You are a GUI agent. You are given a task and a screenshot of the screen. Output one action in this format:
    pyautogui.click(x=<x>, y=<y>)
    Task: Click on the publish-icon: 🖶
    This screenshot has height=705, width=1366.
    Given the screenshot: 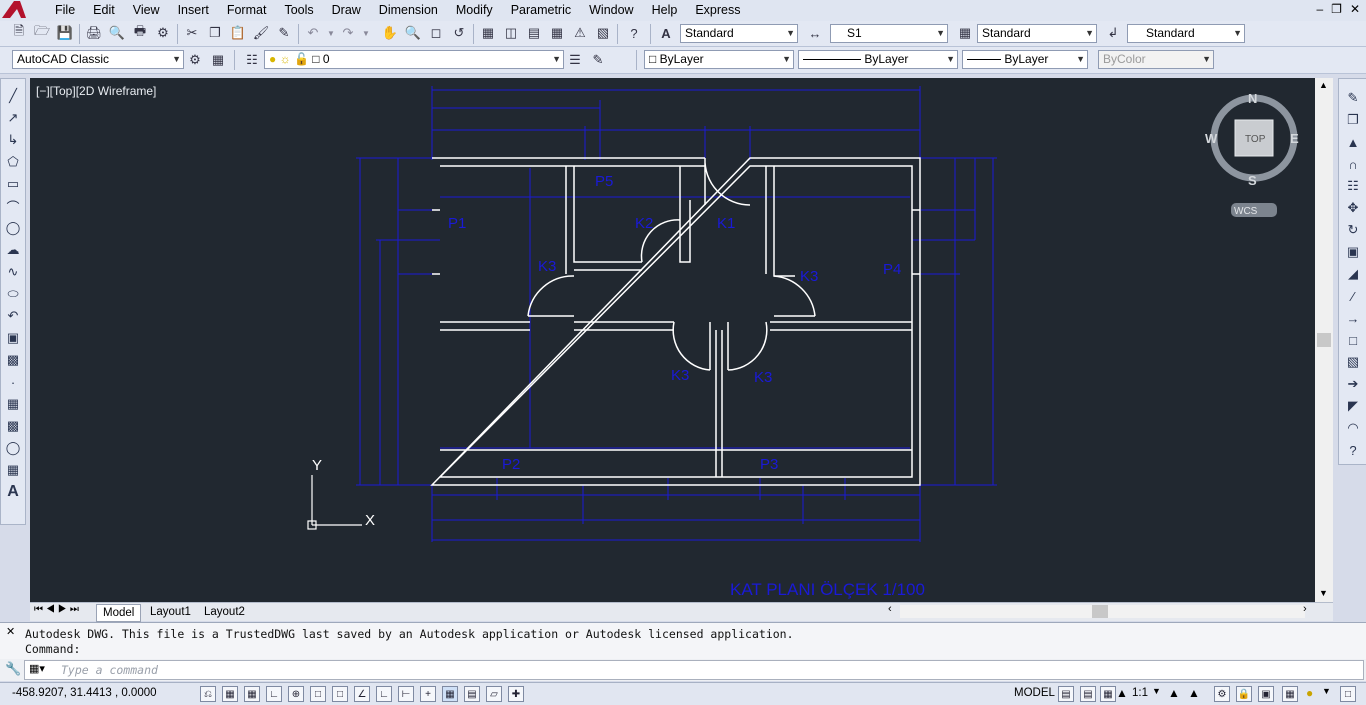 What is the action you would take?
    pyautogui.click(x=140, y=32)
    